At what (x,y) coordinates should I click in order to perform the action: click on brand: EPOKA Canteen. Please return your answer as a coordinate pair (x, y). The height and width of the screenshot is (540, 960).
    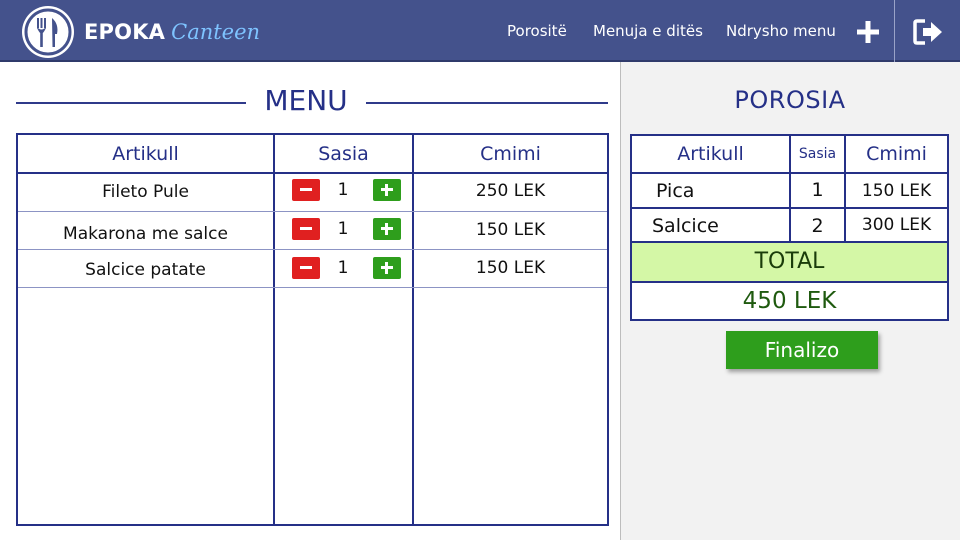
    Looking at the image, I should click on (172, 34).